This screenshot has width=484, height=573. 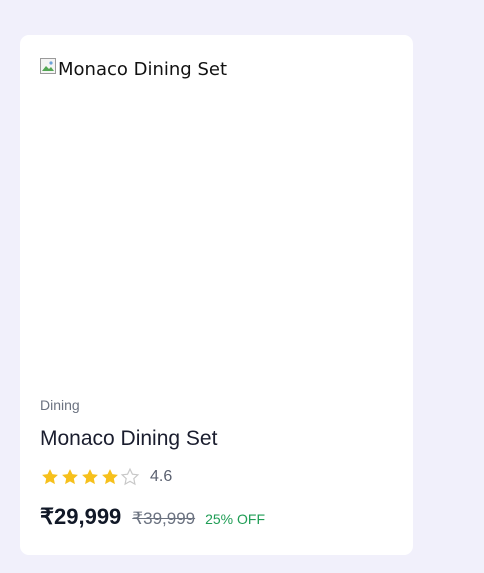 What do you see at coordinates (142, 69) in the screenshot?
I see `product-image-alt-text: Monaco Dining Set` at bounding box center [142, 69].